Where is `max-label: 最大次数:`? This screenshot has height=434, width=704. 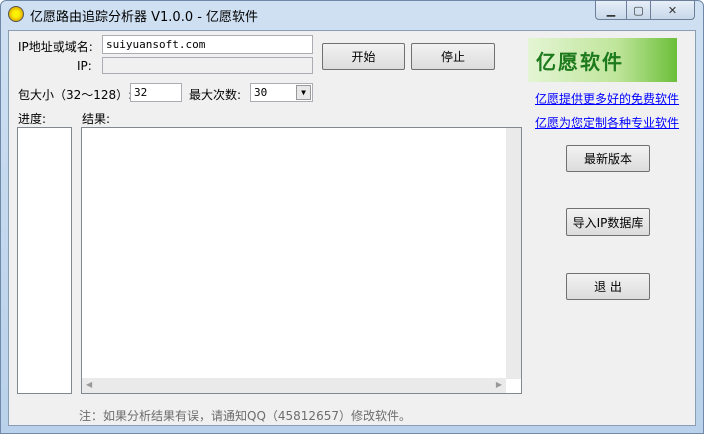 max-label: 最大次数: is located at coordinates (215, 95).